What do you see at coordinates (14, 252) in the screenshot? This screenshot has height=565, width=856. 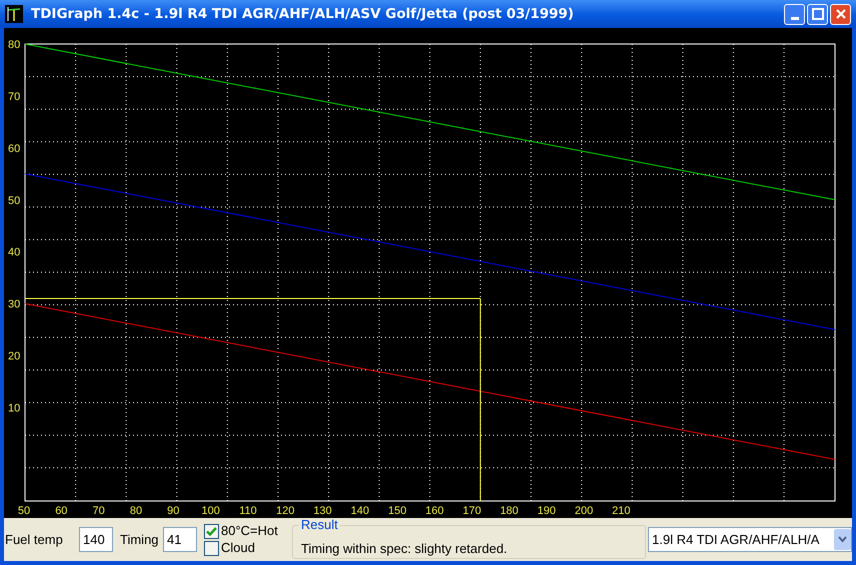 I see `y-tick-label: 40` at bounding box center [14, 252].